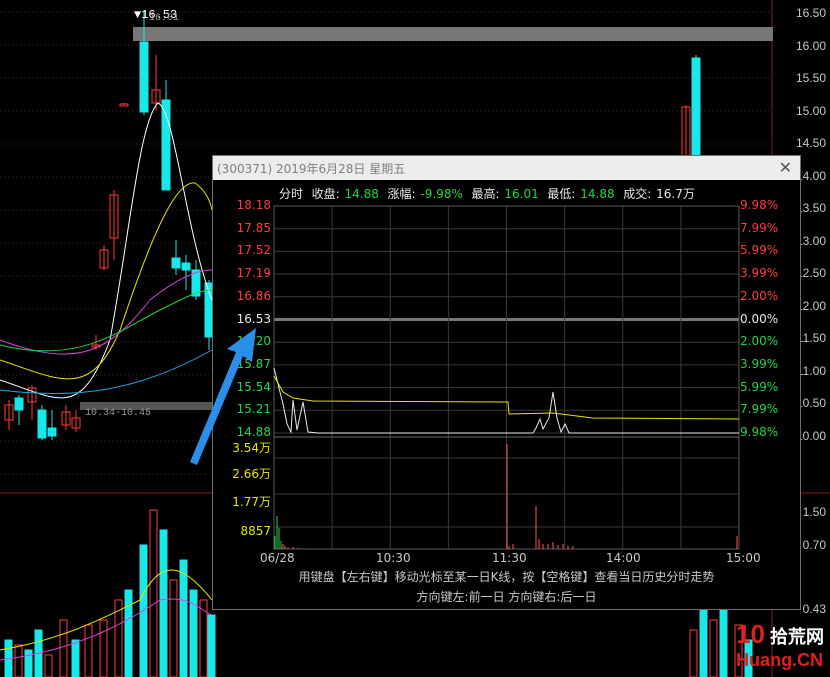  Describe the element at coordinates (251, 474) in the screenshot. I see `volume-label: 2.66万` at that location.